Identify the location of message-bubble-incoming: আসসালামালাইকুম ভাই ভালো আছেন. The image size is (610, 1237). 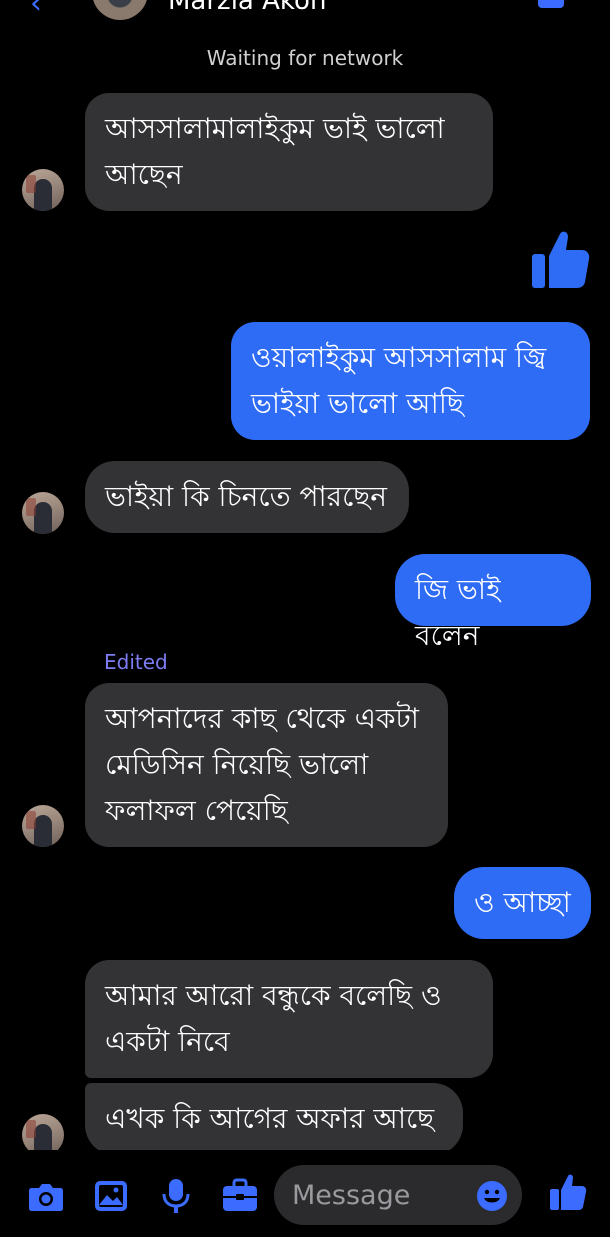
(289, 152).